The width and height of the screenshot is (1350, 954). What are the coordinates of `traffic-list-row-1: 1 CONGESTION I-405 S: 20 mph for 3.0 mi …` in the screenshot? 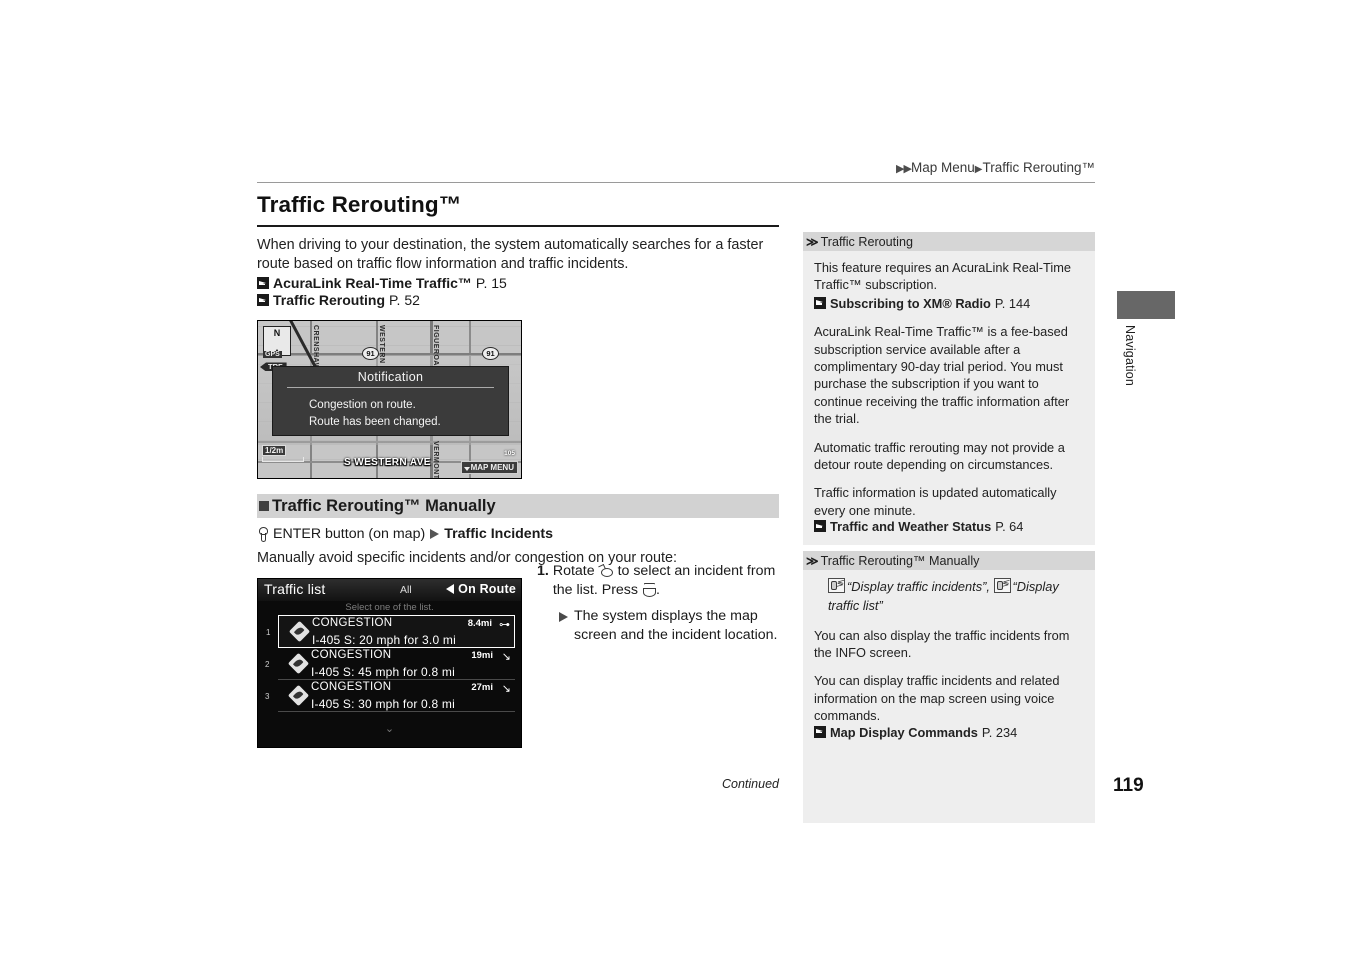 It's located at (390, 631).